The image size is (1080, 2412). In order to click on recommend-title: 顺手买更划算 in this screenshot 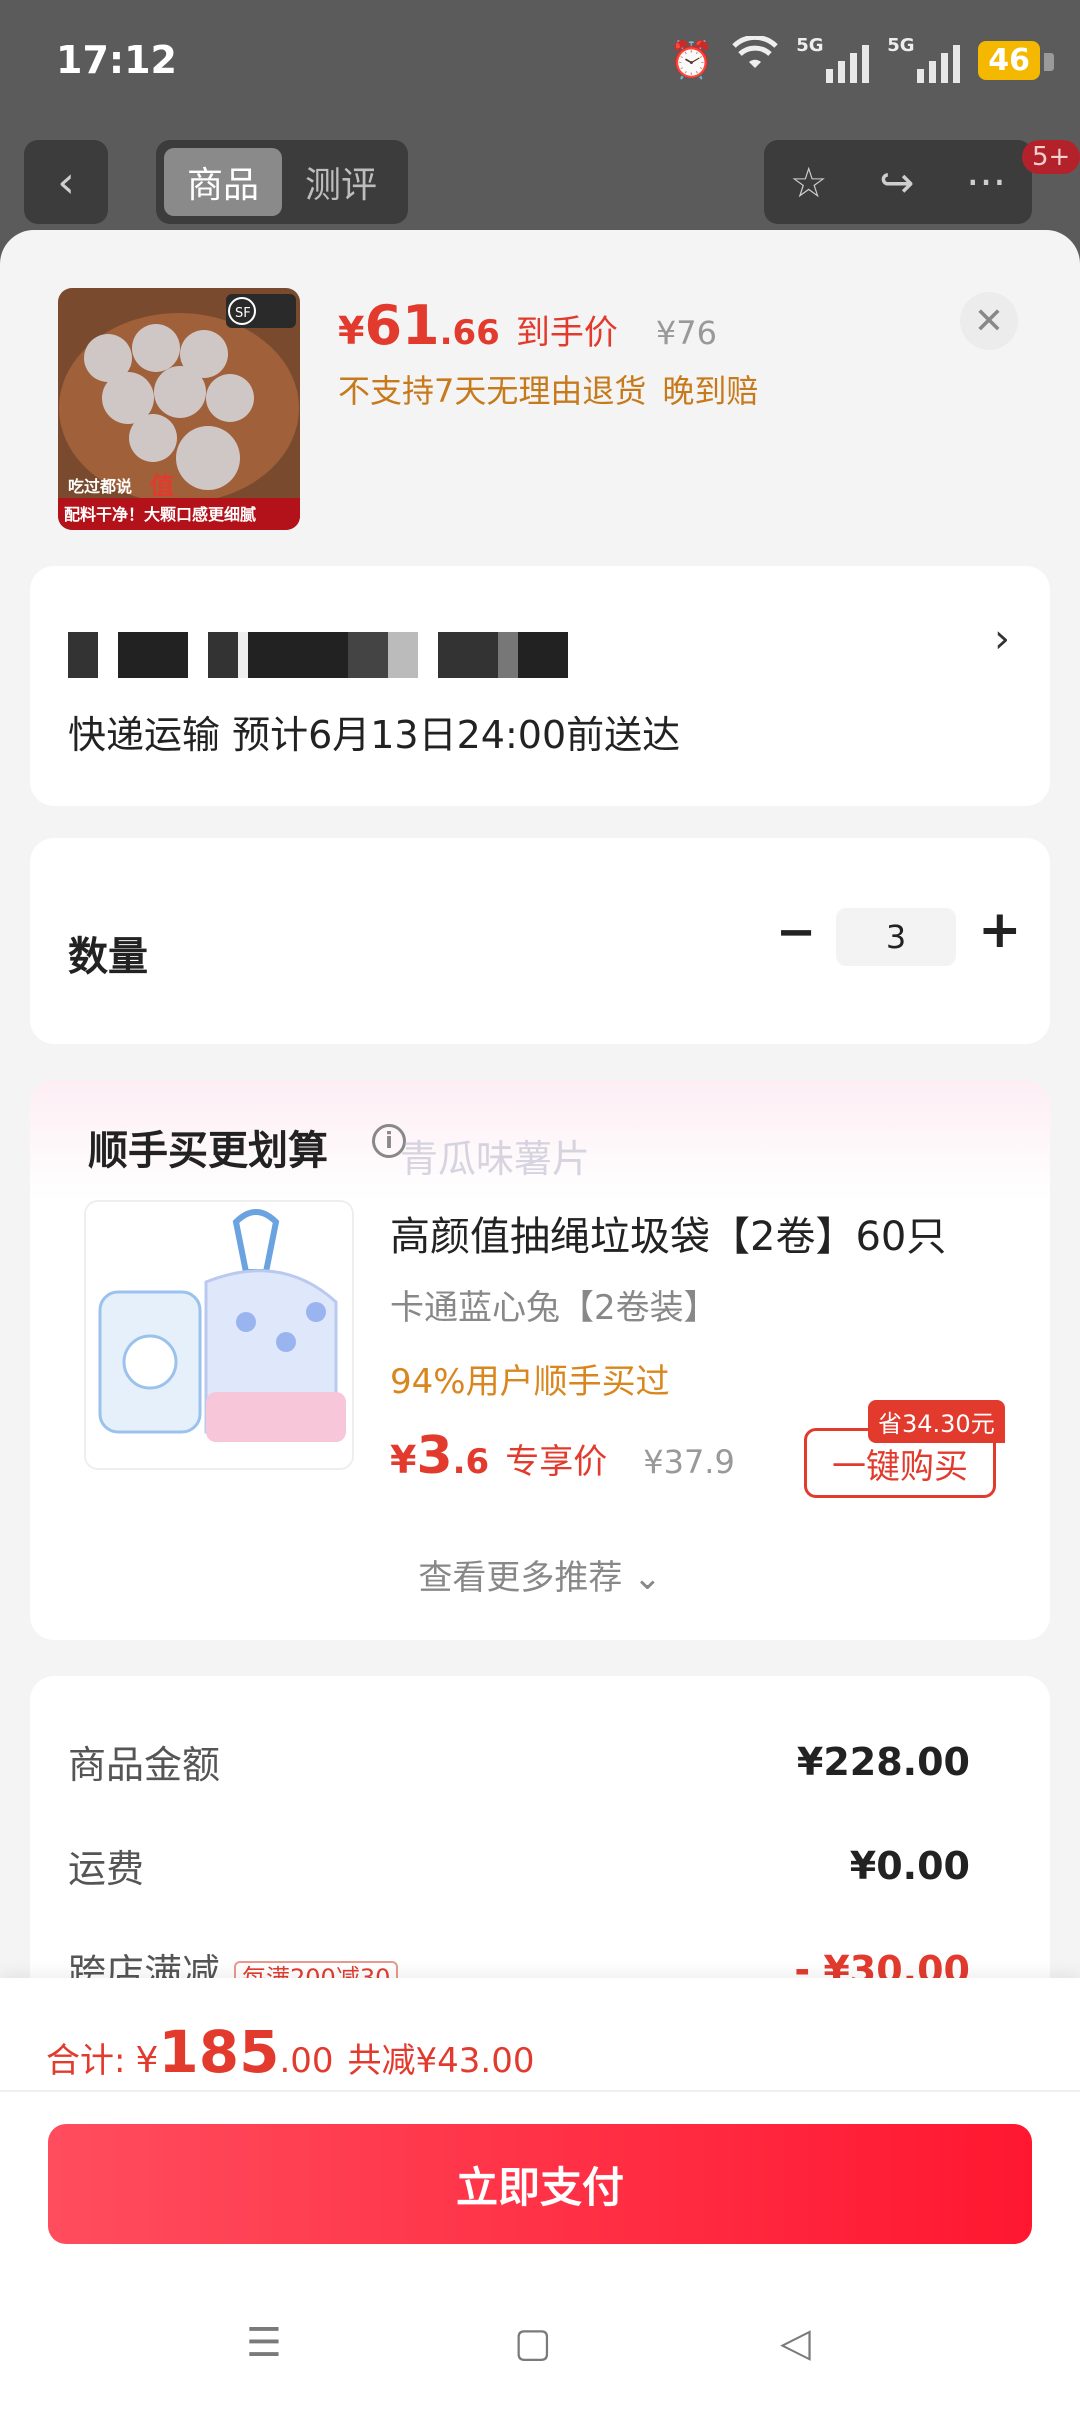, I will do `click(208, 1151)`.